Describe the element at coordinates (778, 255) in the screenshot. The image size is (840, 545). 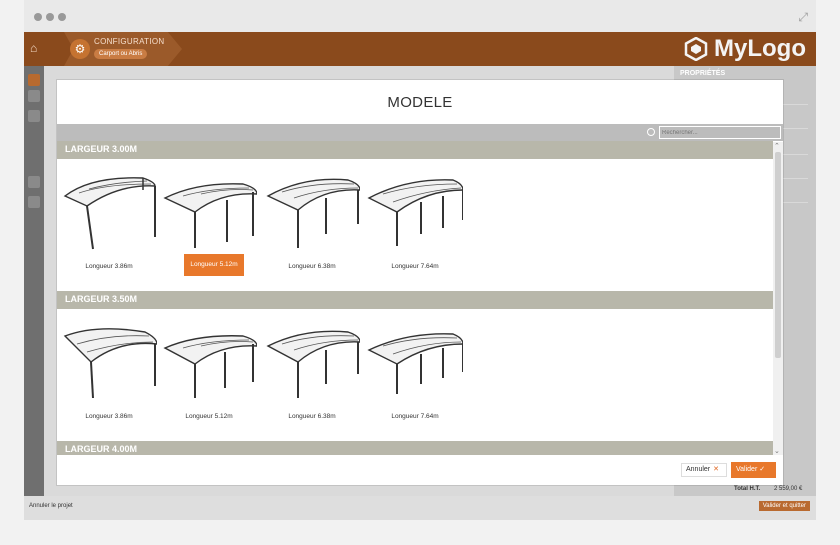
I see `scroll-thumb` at that location.